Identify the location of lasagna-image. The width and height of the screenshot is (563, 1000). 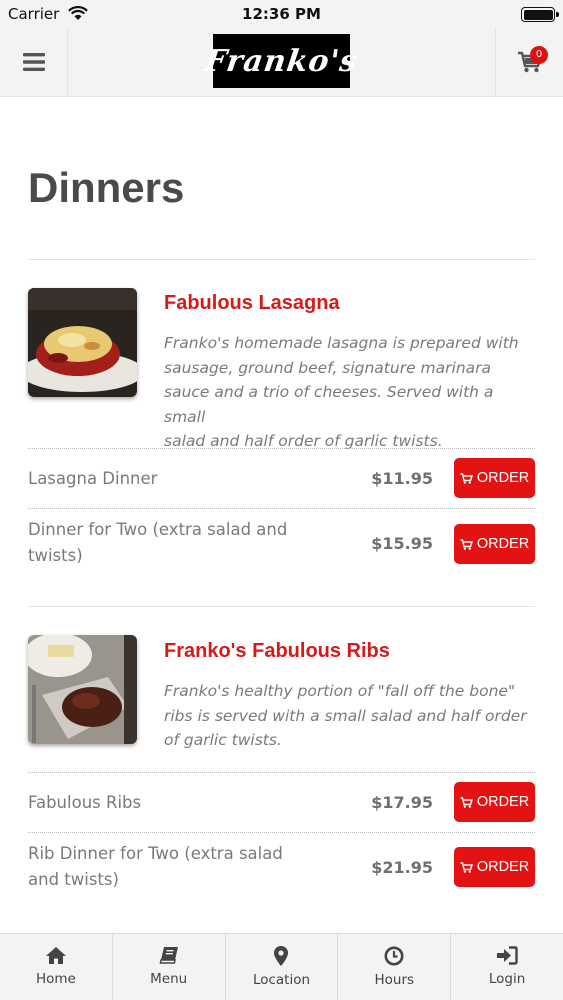
(82, 342).